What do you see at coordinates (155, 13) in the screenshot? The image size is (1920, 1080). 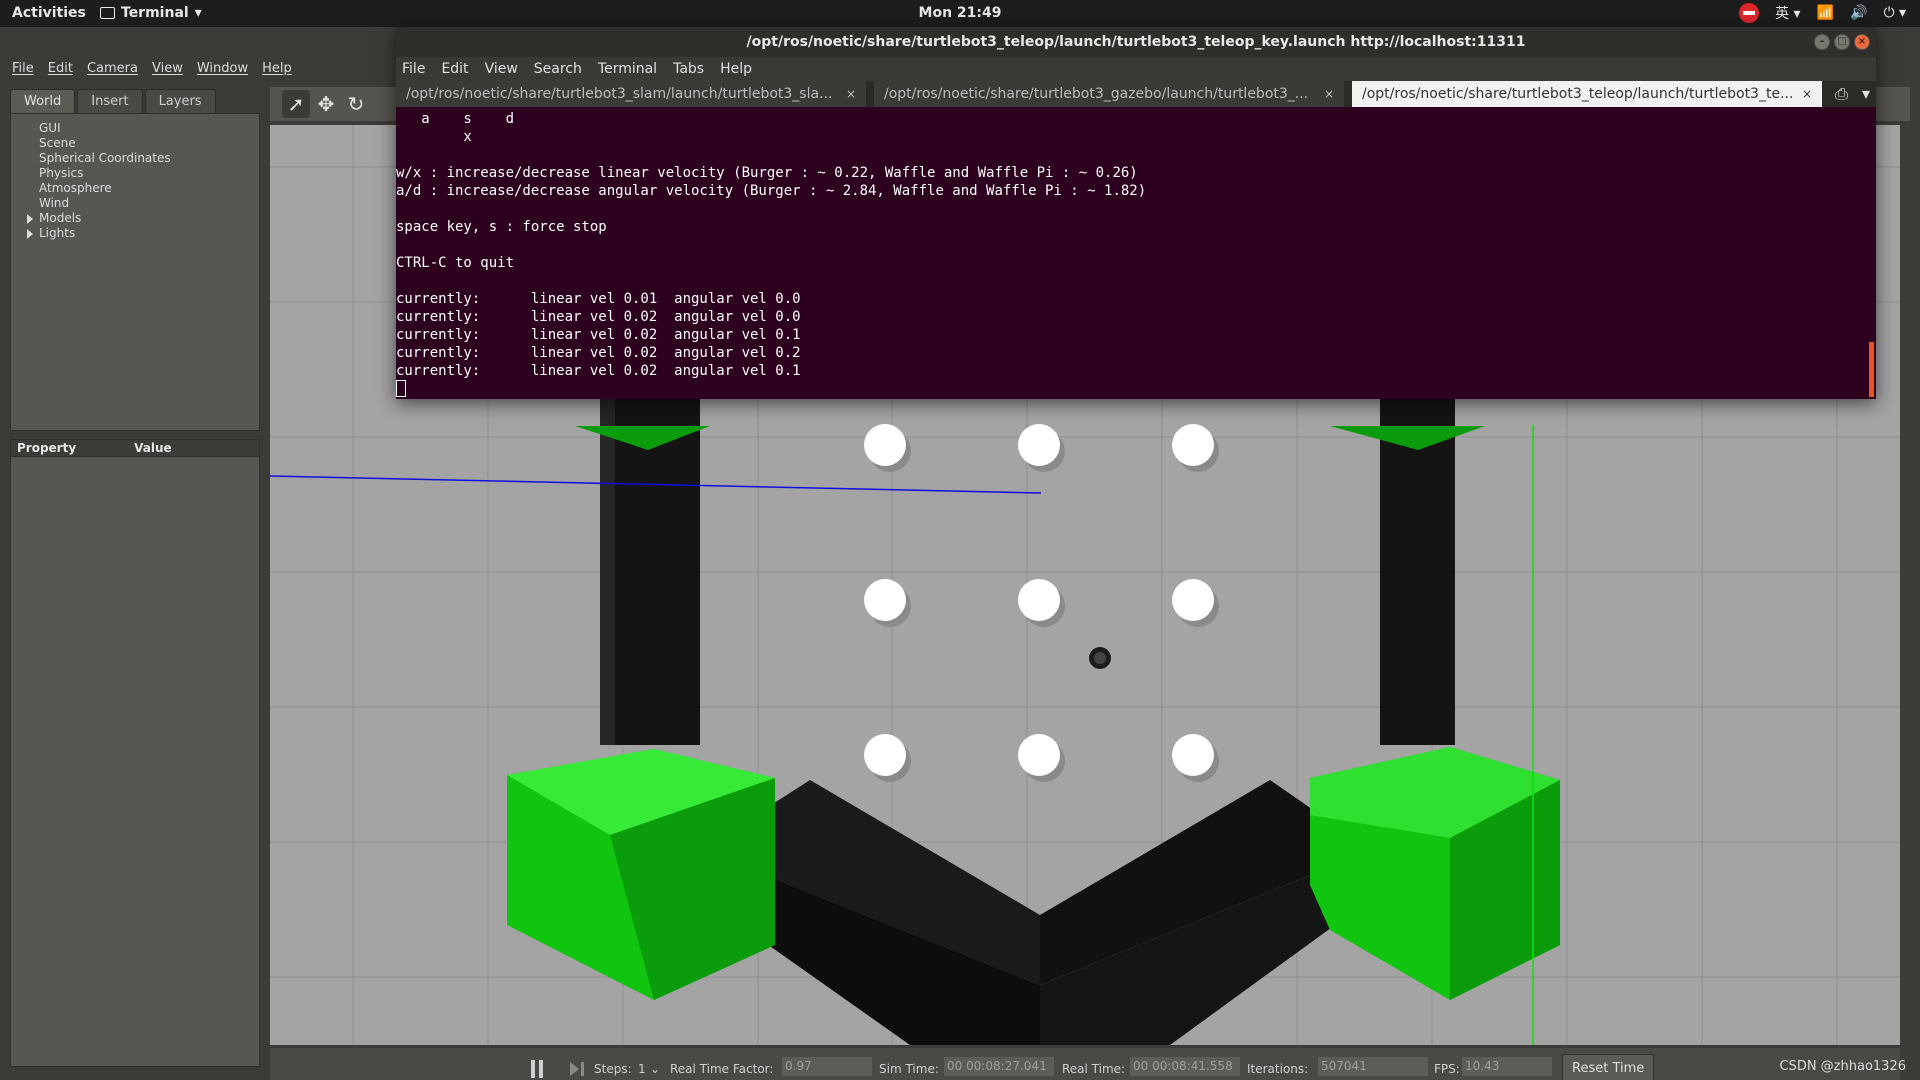 I see `app-menu-label: Terminal` at bounding box center [155, 13].